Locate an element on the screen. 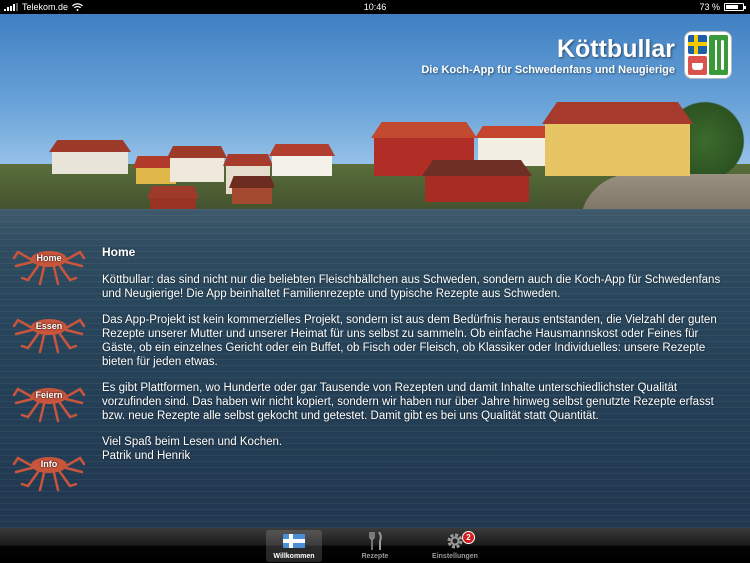 The height and width of the screenshot is (563, 750). closing-line: Viel Spaß beim Lesen und Kochen. is located at coordinates (192, 442).